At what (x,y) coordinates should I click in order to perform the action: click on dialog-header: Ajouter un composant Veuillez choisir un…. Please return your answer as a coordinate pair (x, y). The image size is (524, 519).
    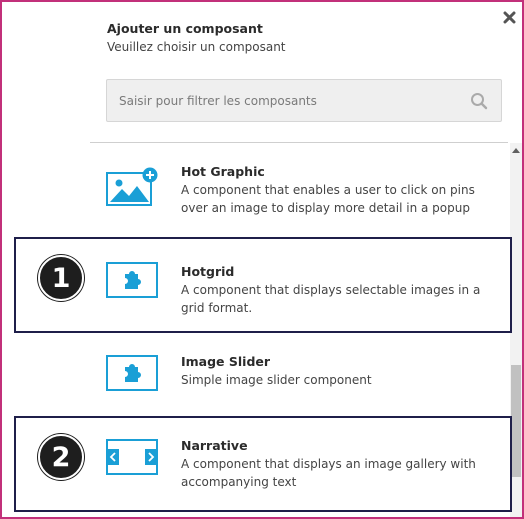
    Looking at the image, I should click on (196, 37).